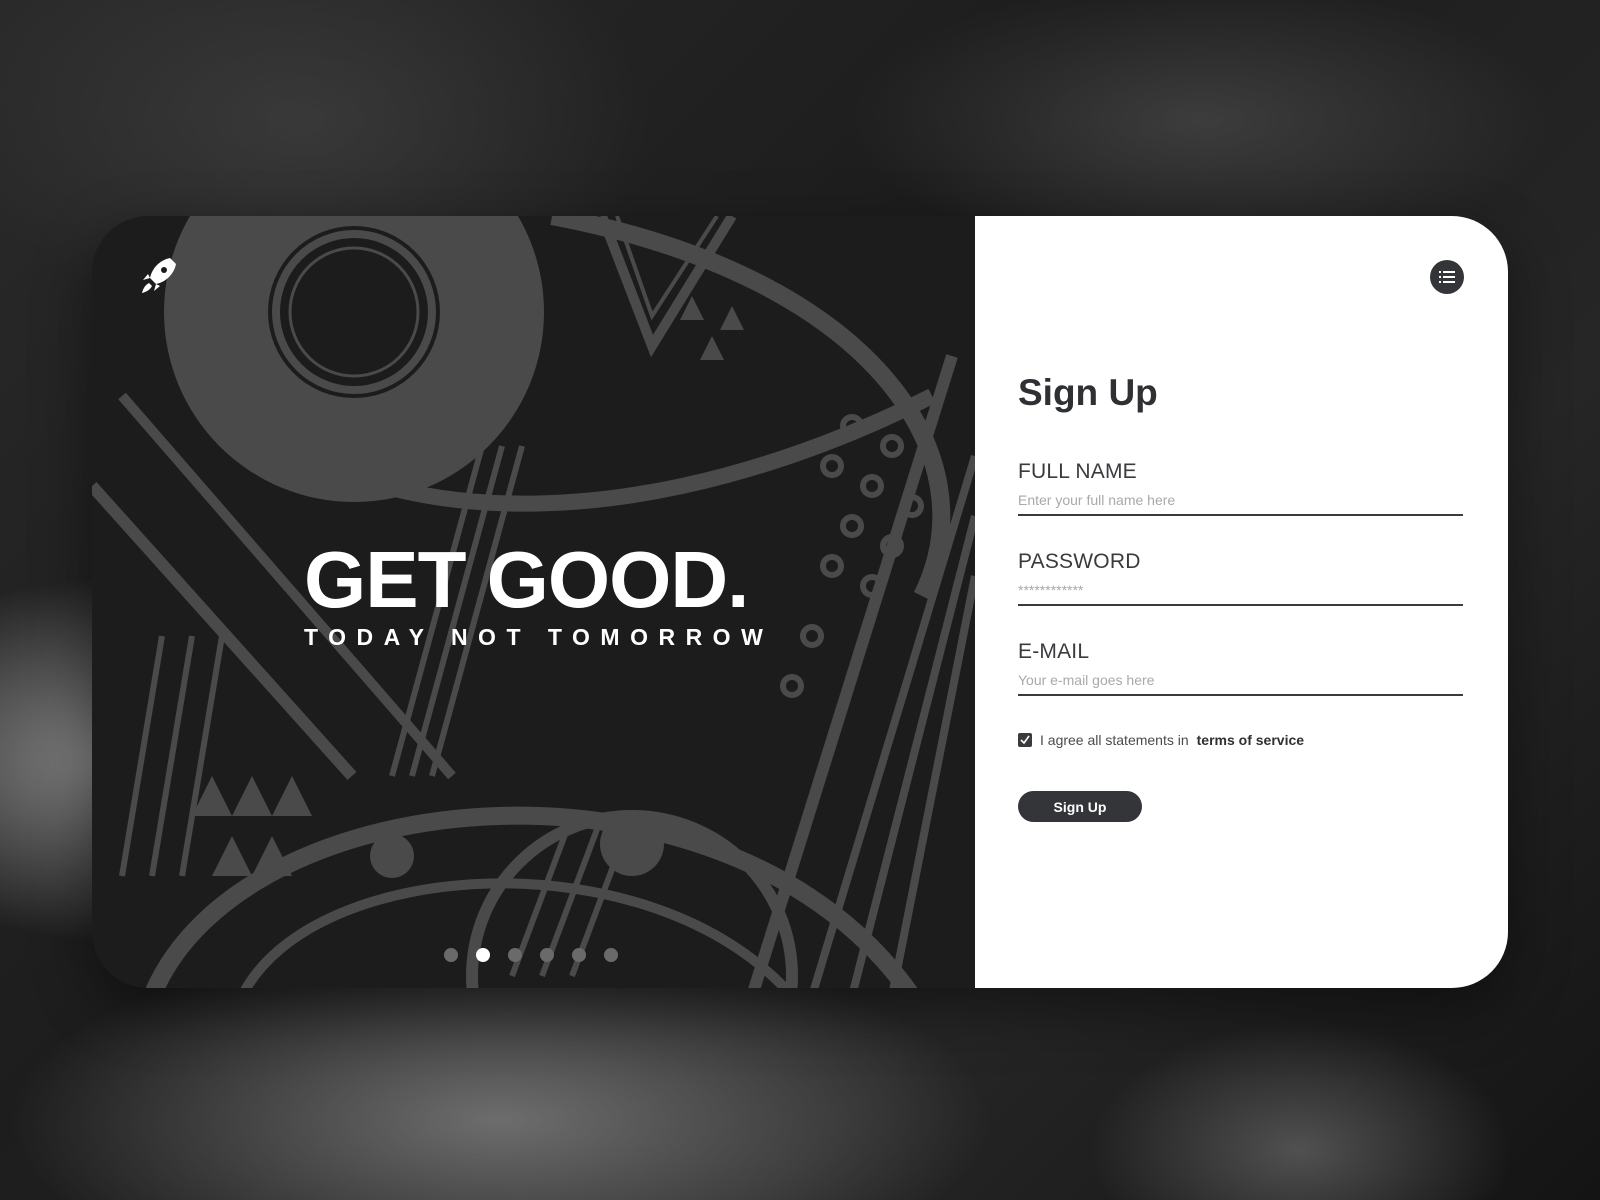 The height and width of the screenshot is (1200, 1600). Describe the element at coordinates (526, 579) in the screenshot. I see `hero-title: GET GOOD.` at that location.